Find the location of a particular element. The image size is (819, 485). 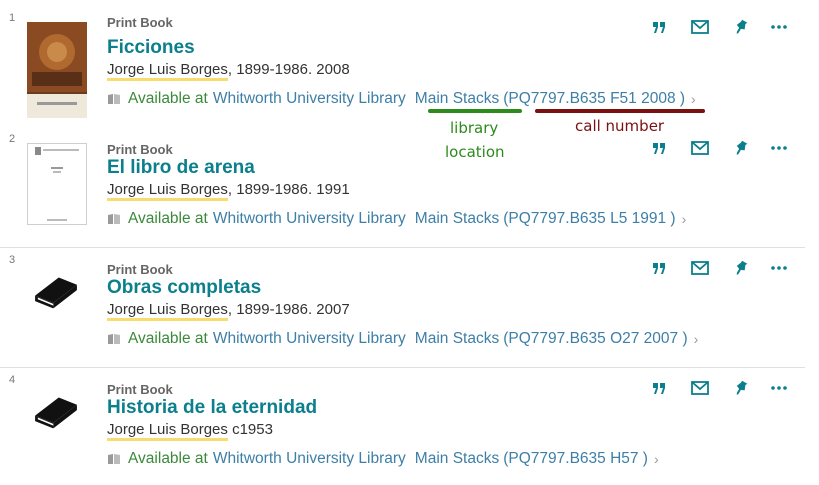

result-index: 1 is located at coordinates (12, 18).